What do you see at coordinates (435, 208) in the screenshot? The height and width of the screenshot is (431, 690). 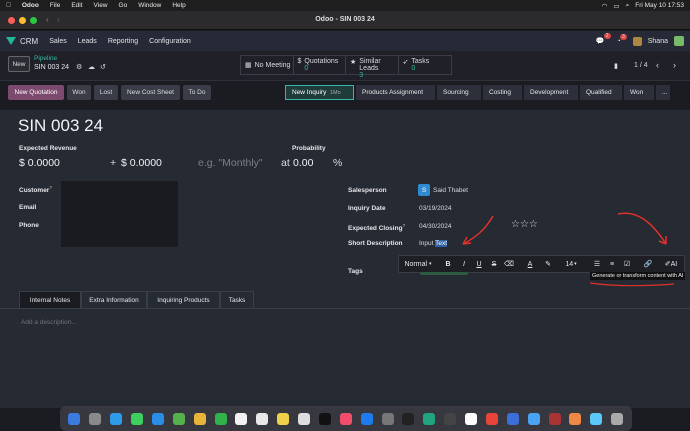 I see `inquiry-date-input: 03/19/2024` at bounding box center [435, 208].